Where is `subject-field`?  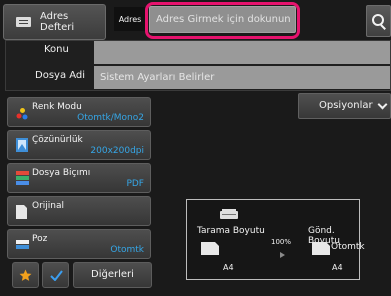
subject-field is located at coordinates (242, 52).